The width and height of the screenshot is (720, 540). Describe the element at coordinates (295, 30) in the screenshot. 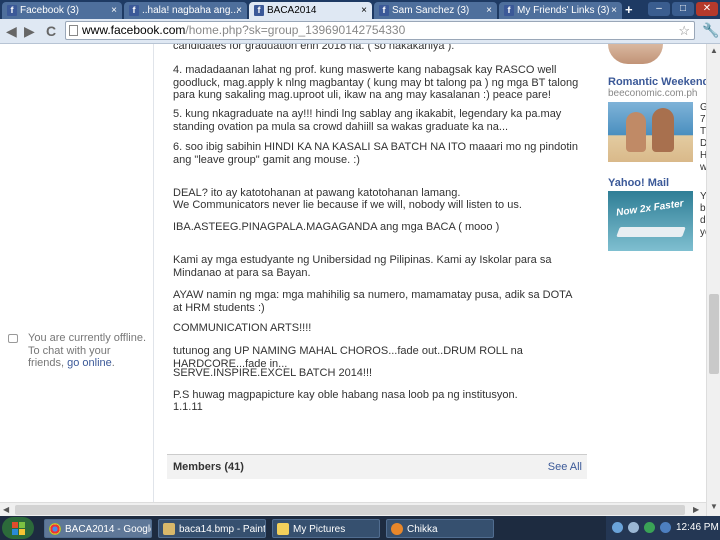

I see `address-path: /home.php?sk=group_139690142754330` at that location.